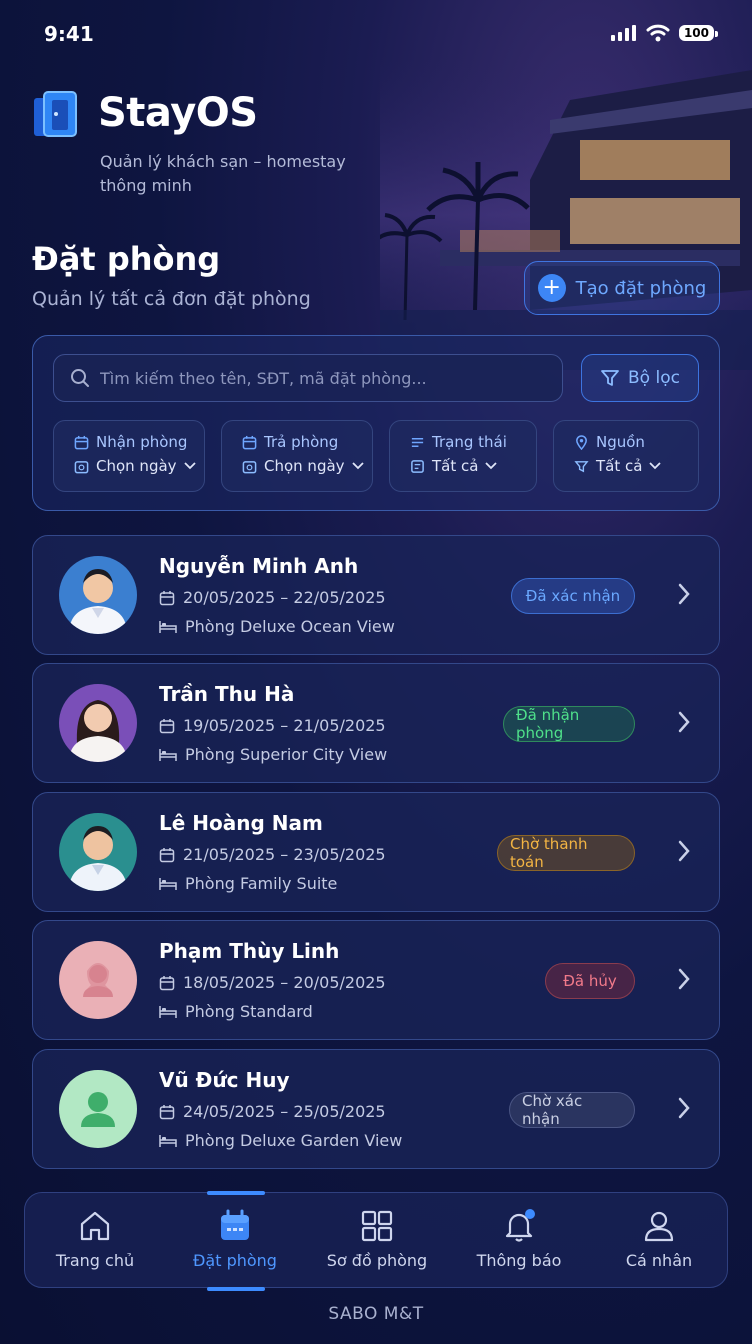 This screenshot has width=752, height=1344. I want to click on tab-profile-label: Cá nhân, so click(659, 1260).